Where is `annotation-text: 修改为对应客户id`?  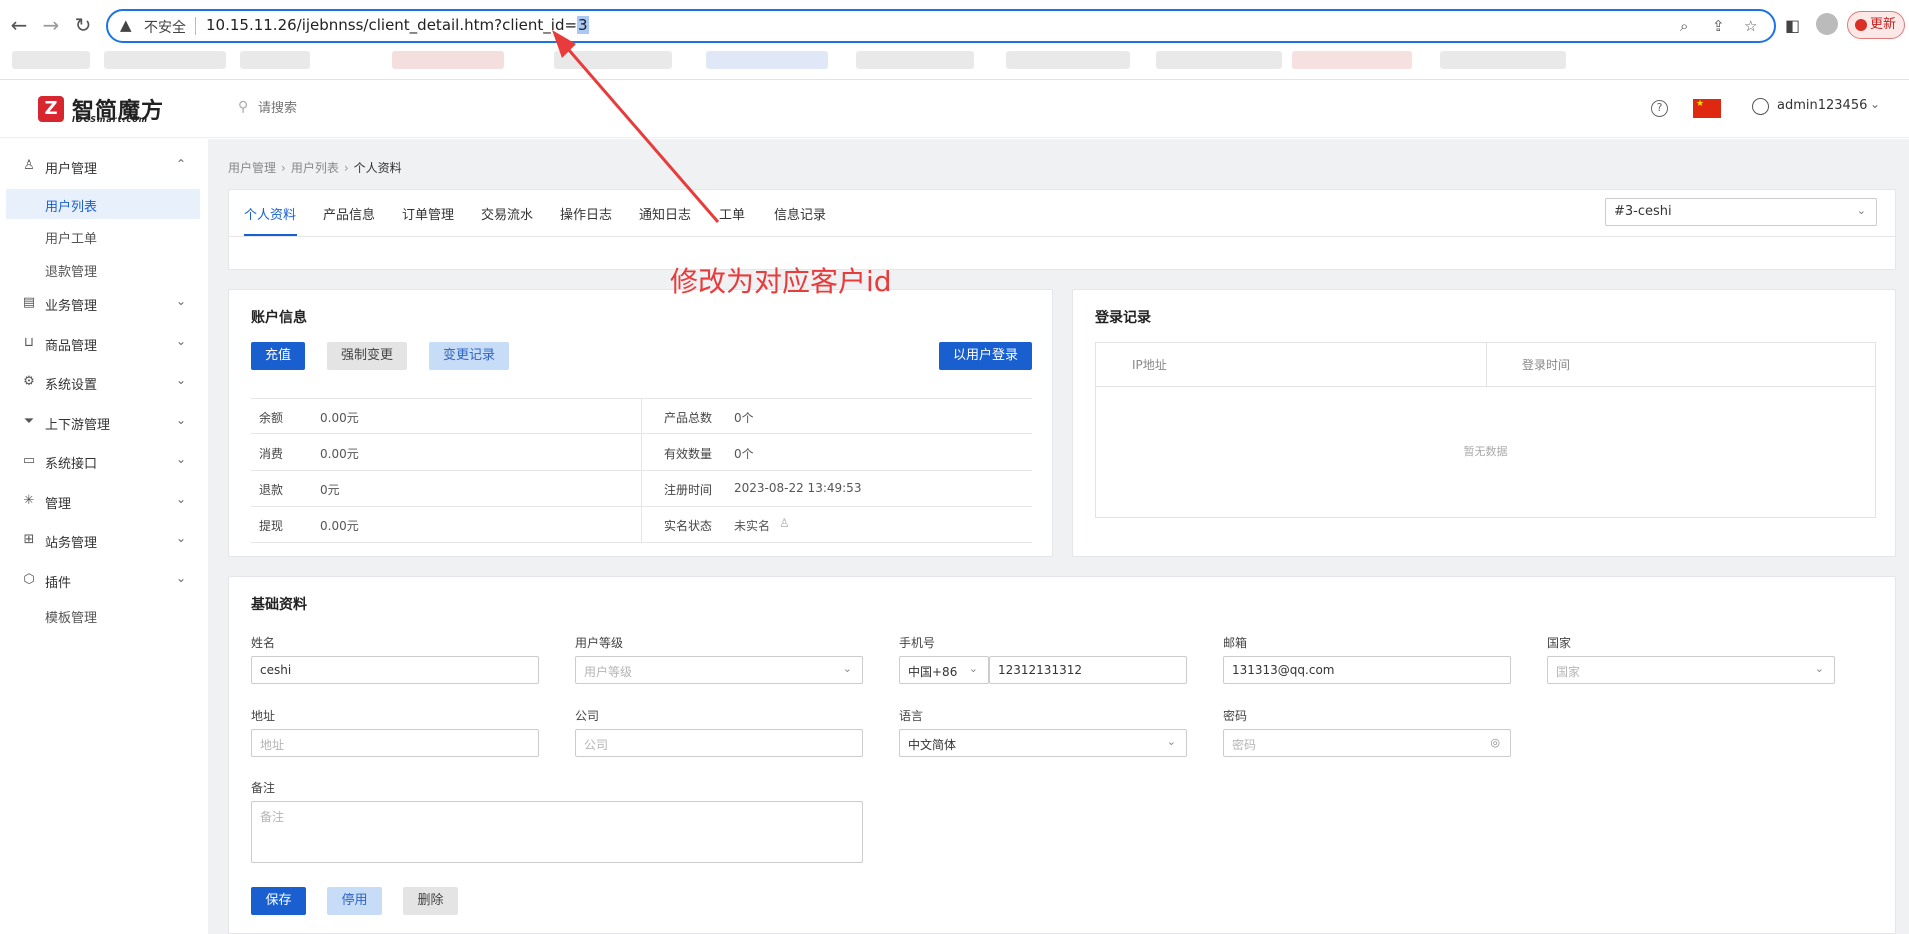
annotation-text: 修改为对应客户id is located at coordinates (781, 281).